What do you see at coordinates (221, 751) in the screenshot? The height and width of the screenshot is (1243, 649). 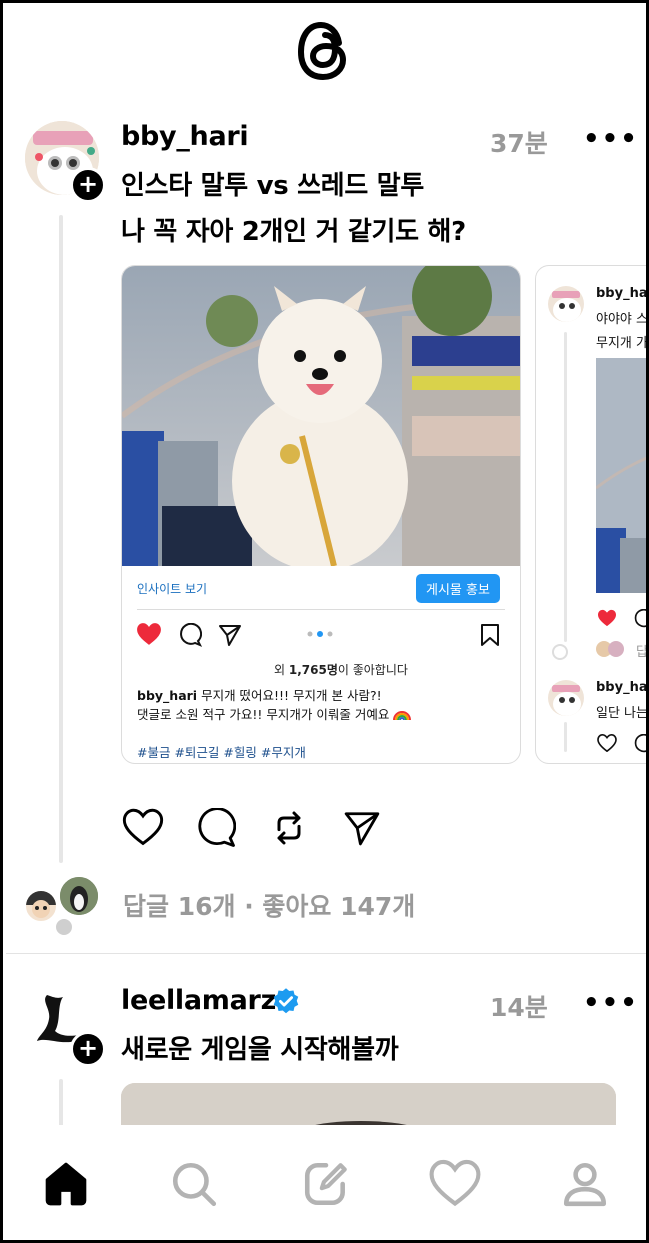 I see `hashtags: #불금 #퇴근길 #힐링 #무지개` at bounding box center [221, 751].